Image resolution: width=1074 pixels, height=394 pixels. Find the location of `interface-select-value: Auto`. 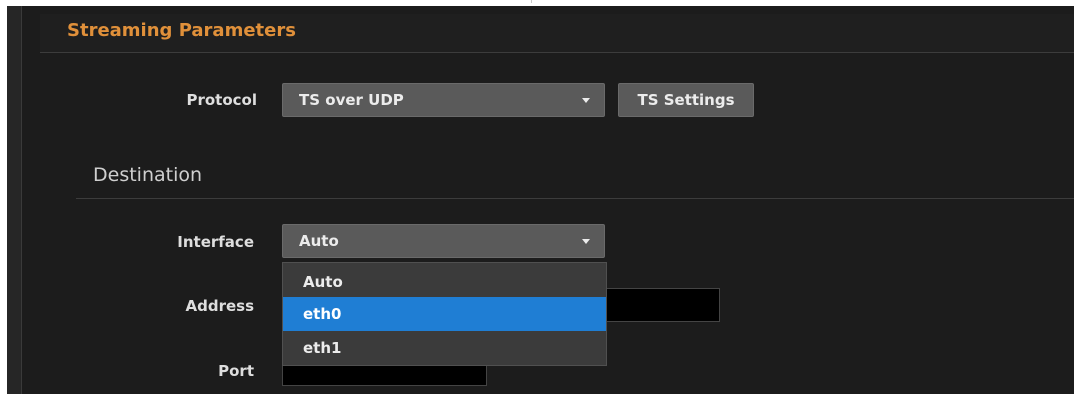

interface-select-value: Auto is located at coordinates (319, 241).